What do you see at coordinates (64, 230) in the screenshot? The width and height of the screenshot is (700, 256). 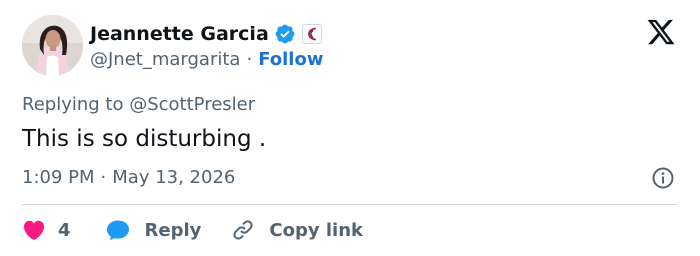 I see `like-count: 4` at bounding box center [64, 230].